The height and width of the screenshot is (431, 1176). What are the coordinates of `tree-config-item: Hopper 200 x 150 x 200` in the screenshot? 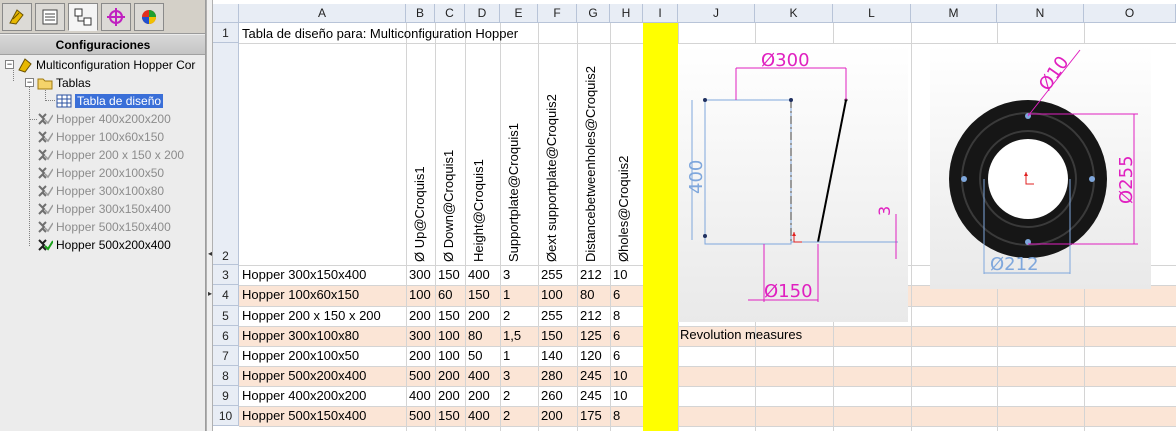 It's located at (110, 155).